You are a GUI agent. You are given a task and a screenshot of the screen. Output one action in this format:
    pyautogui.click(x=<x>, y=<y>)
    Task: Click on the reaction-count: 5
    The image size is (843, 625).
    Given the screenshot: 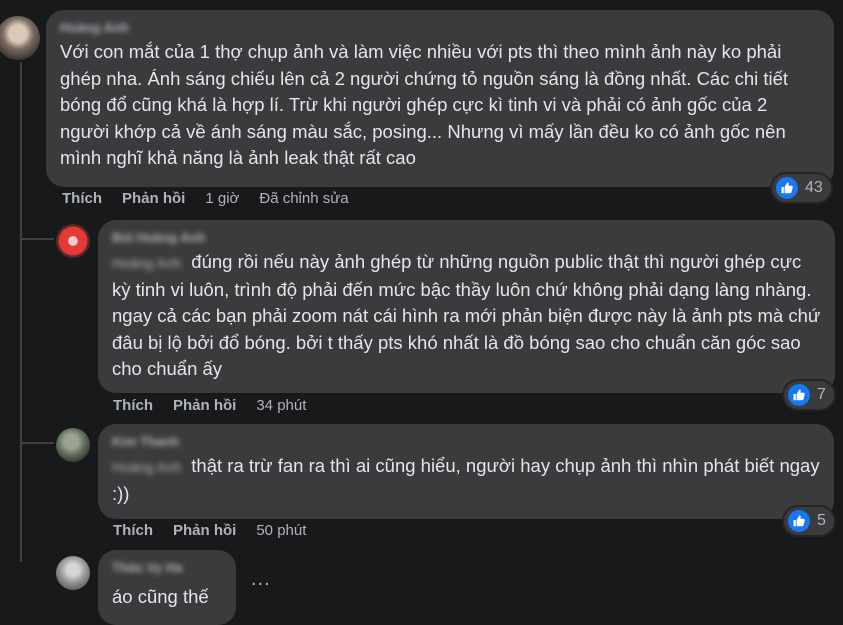 What is the action you would take?
    pyautogui.click(x=821, y=520)
    